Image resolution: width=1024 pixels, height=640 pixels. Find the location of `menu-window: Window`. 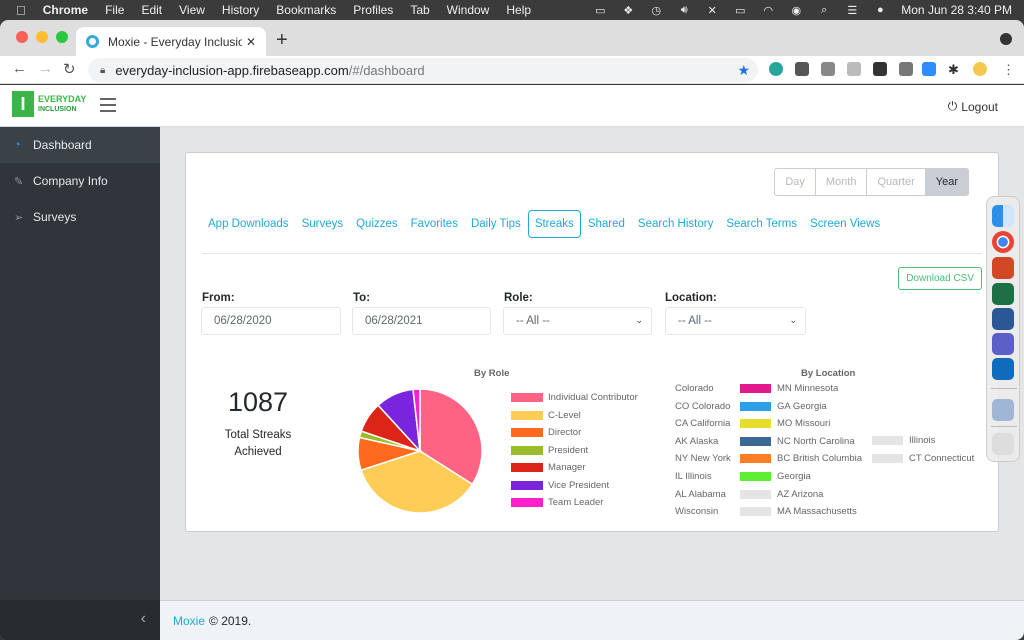

menu-window: Window is located at coordinates (468, 10).